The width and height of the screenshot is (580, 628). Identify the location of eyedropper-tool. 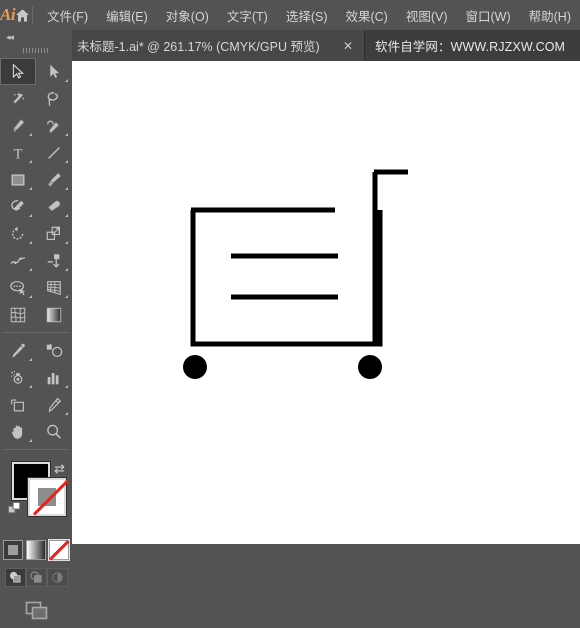
(18, 350).